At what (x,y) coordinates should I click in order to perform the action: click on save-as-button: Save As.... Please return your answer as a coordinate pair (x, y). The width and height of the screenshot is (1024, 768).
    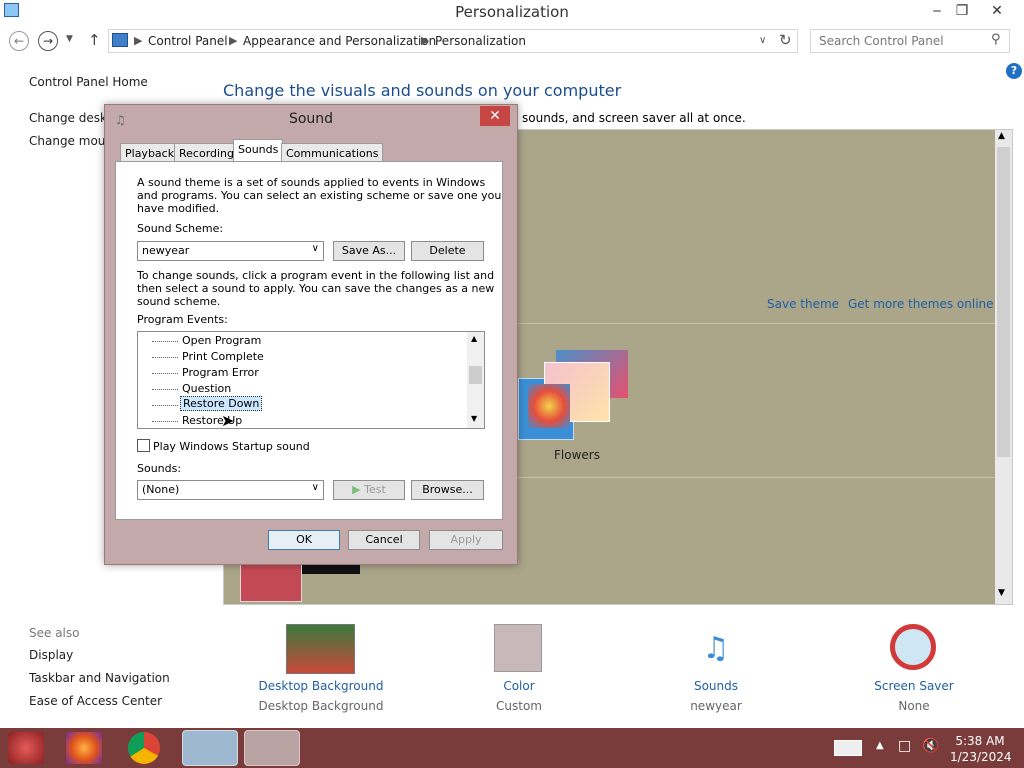
    Looking at the image, I should click on (369, 251).